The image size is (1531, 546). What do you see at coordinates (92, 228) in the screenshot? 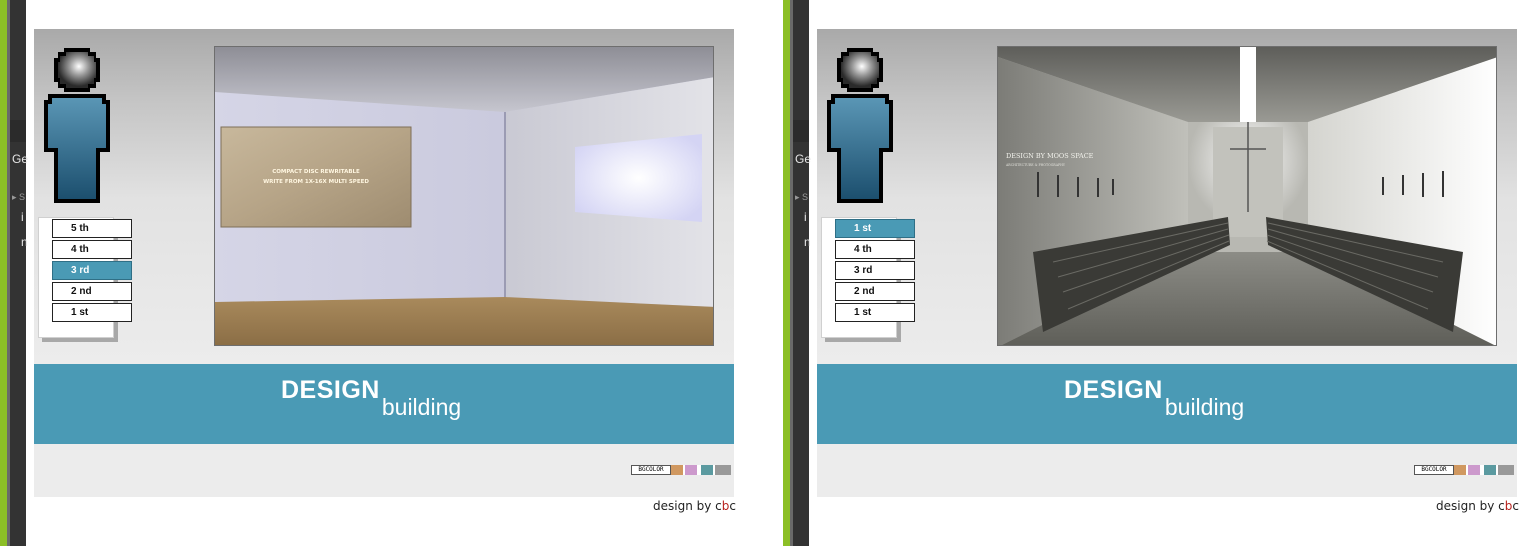
I see `floor-button-5th: 5 th` at bounding box center [92, 228].